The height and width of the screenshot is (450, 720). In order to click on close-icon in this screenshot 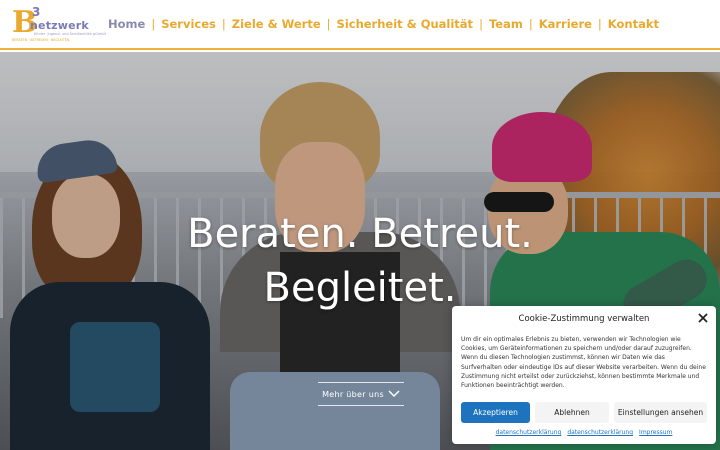, I will do `click(703, 318)`.